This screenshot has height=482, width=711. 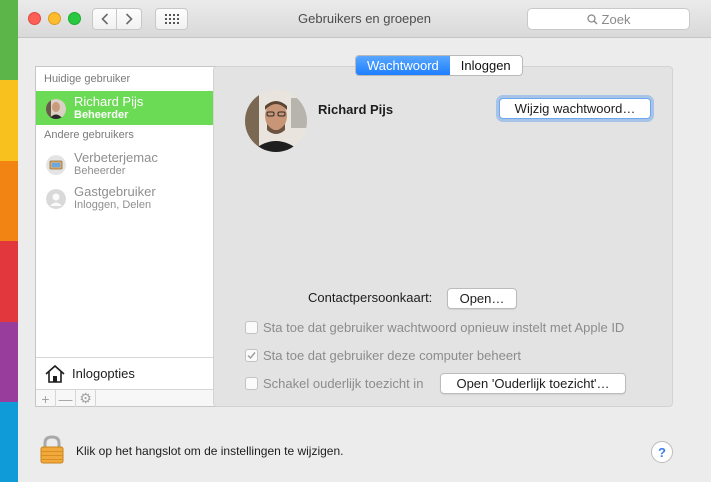 I want to click on current-user-header: Huidige gebruiker, so click(x=87, y=79).